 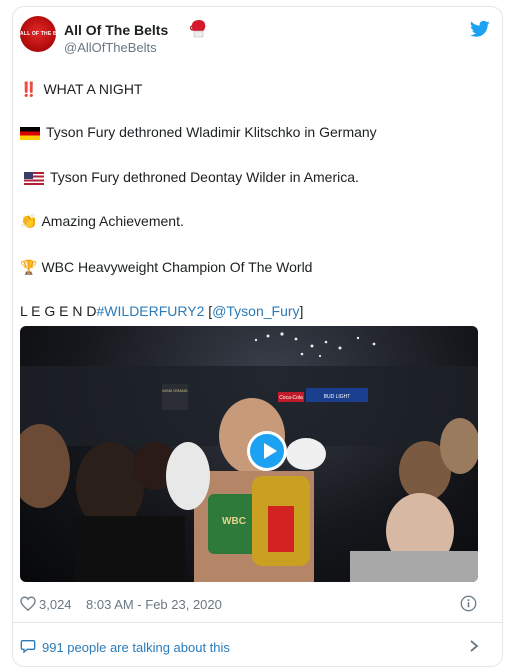 I want to click on tweet-line-5: 🏆 WBC Heavyweight Champion Of The World, so click(x=166, y=267).